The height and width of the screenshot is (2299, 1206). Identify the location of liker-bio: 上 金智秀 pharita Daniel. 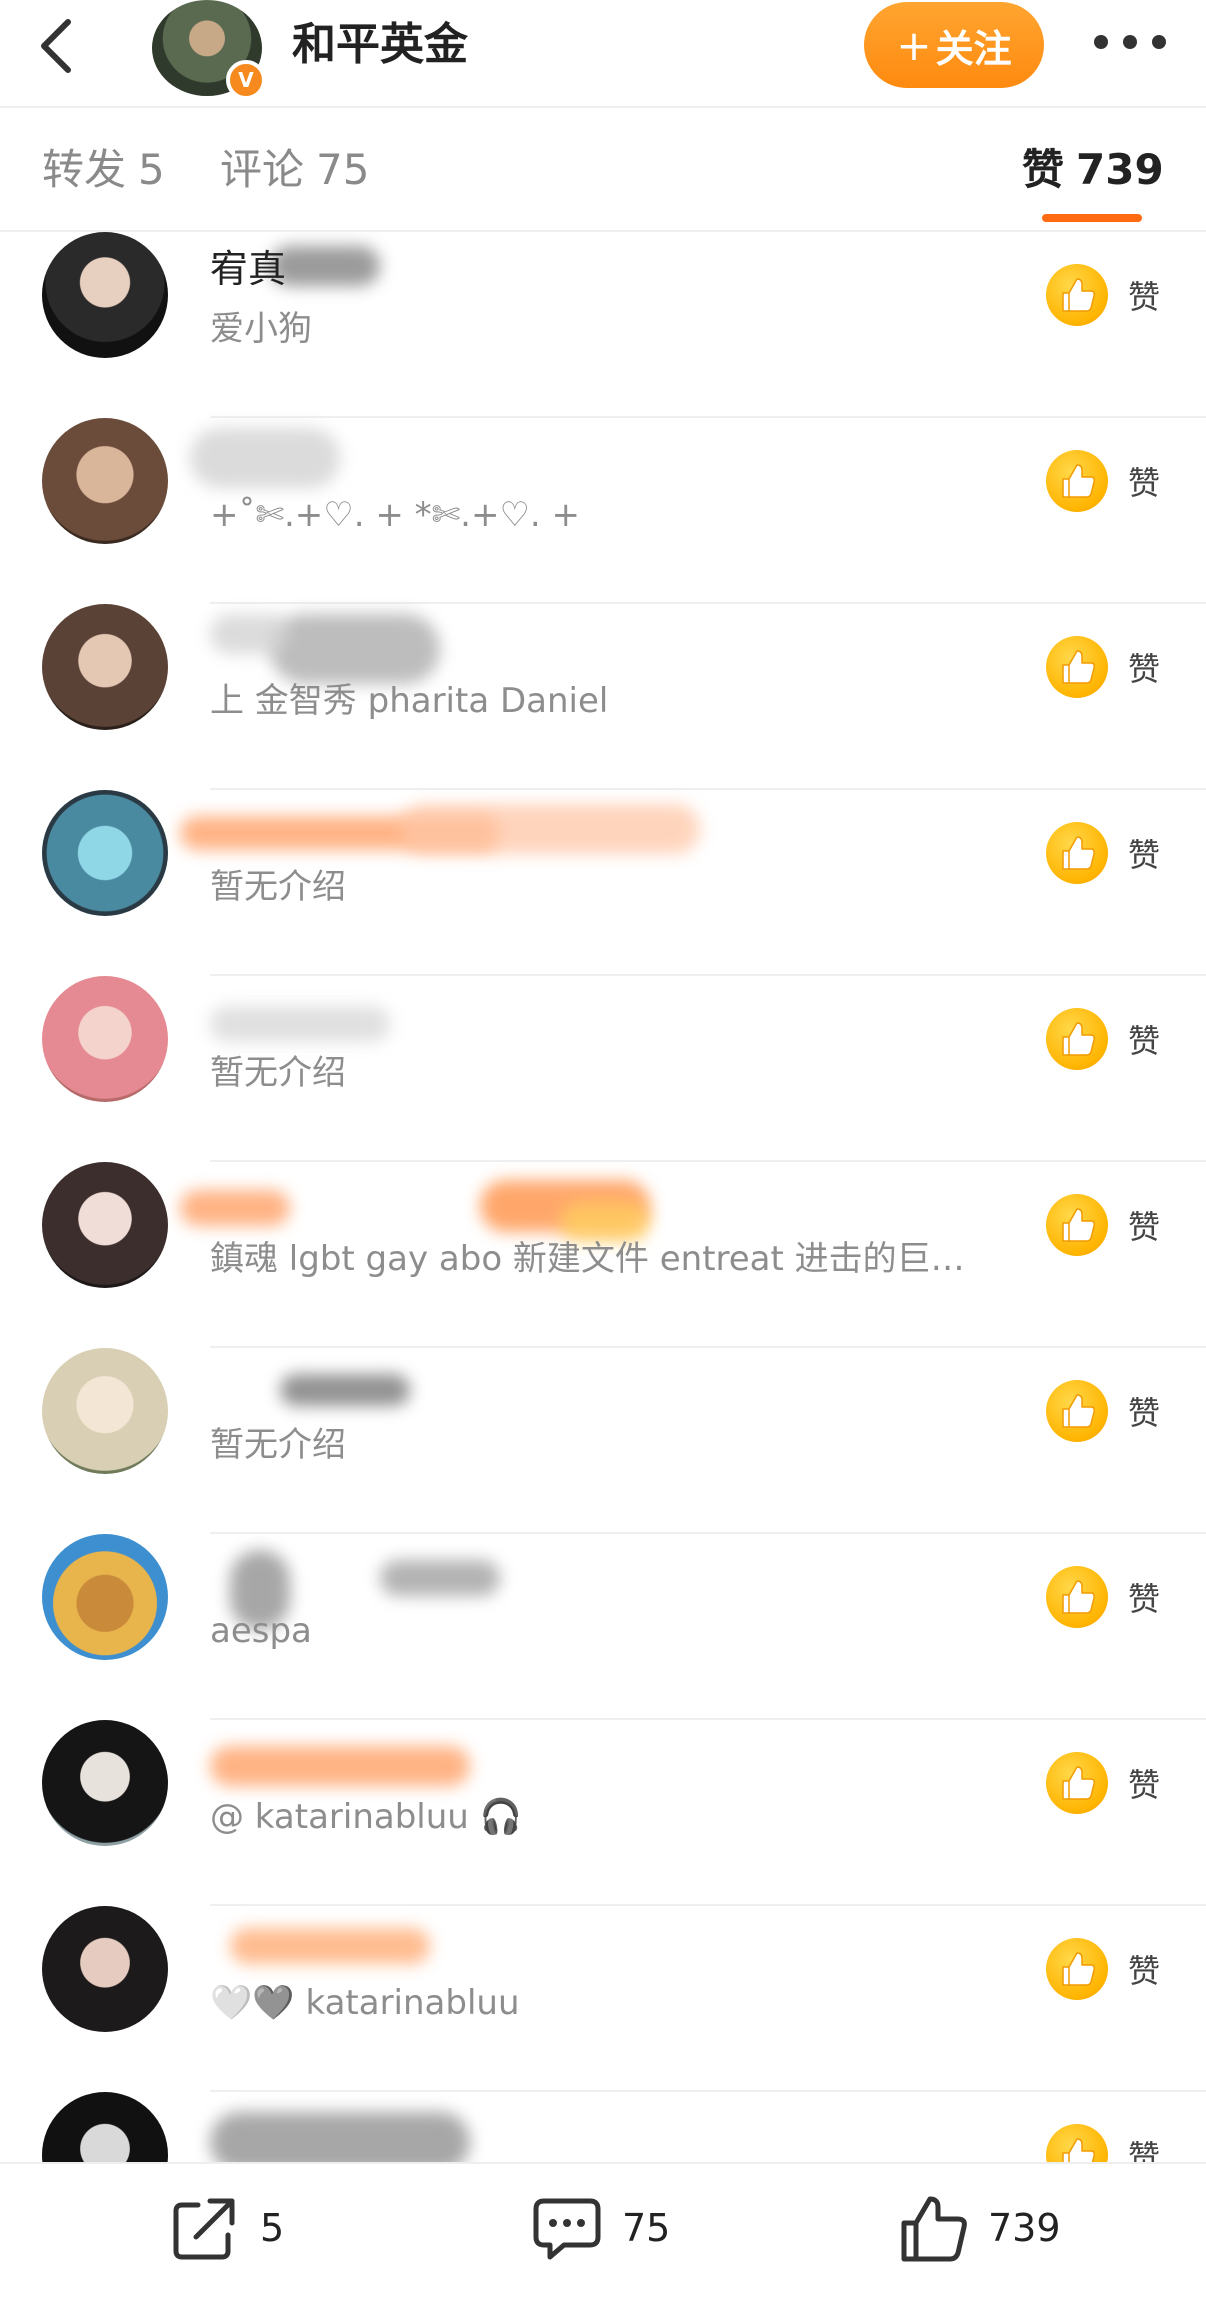
(409, 701).